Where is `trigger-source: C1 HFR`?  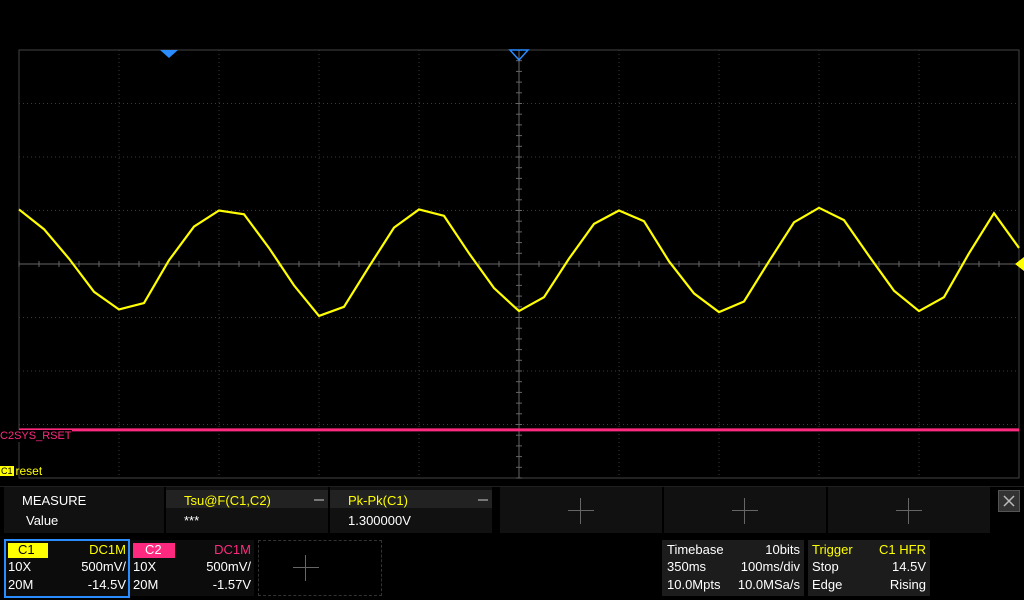 trigger-source: C1 HFR is located at coordinates (902, 549).